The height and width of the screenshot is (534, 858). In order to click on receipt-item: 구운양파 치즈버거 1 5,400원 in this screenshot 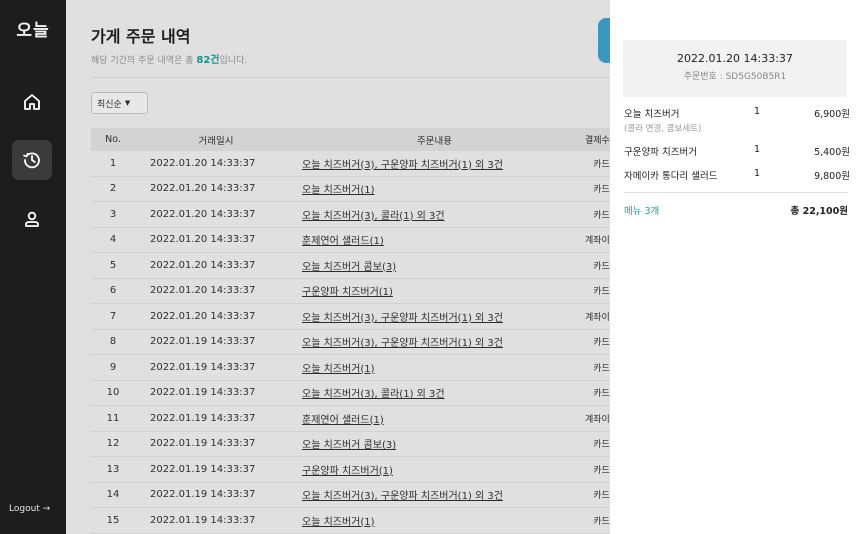, I will do `click(737, 151)`.